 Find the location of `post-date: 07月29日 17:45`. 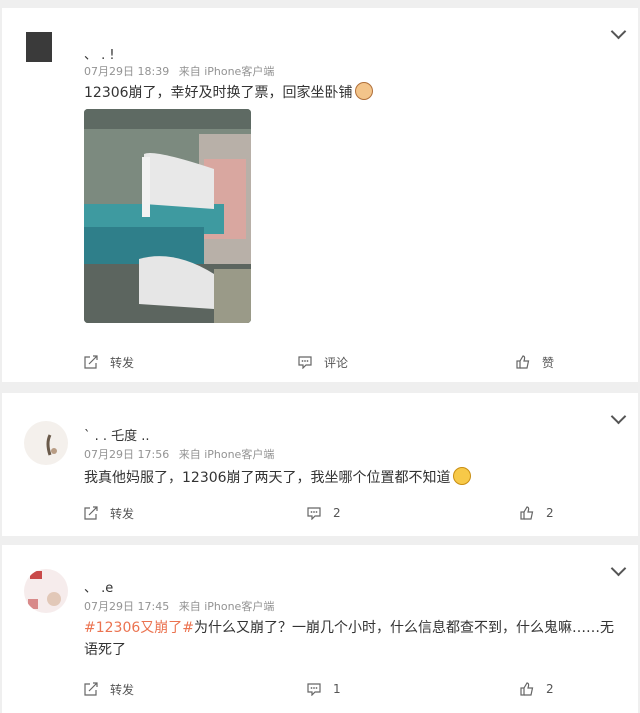

post-date: 07月29日 17:45 is located at coordinates (126, 606).